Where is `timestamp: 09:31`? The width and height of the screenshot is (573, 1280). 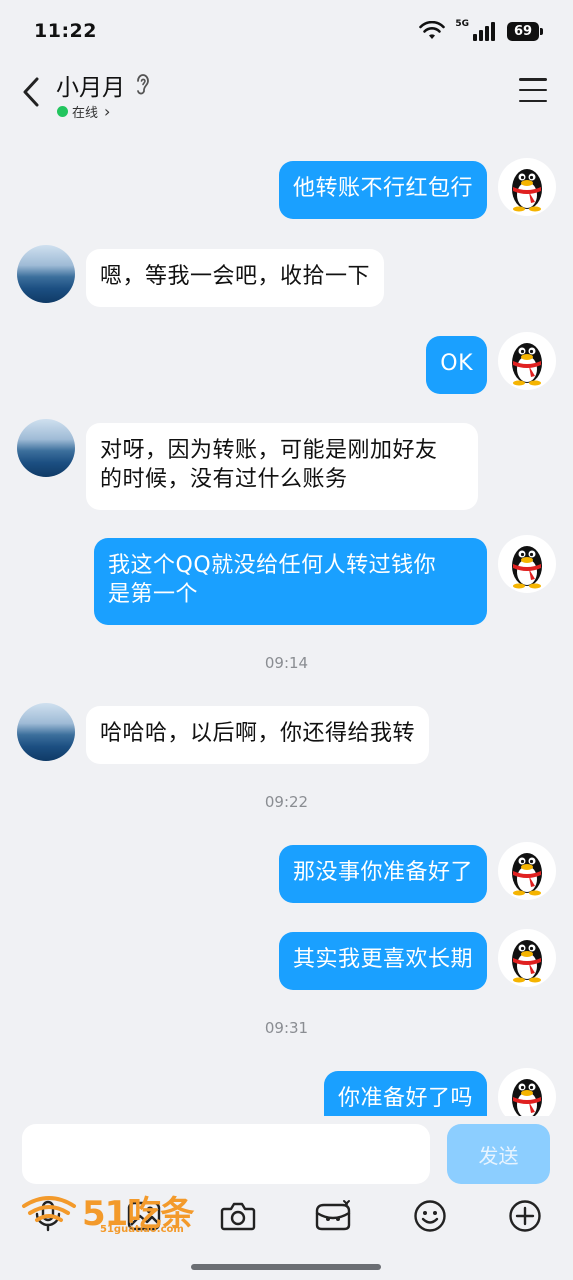
timestamp: 09:31 is located at coordinates (286, 1028).